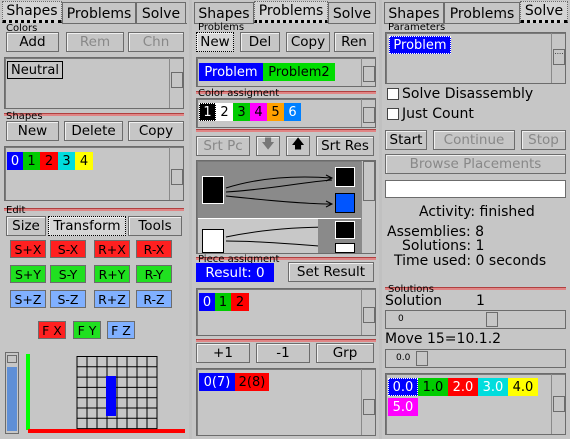 This screenshot has height=439, width=570. Describe the element at coordinates (154, 299) in the screenshot. I see `transform-button: R-Z` at that location.